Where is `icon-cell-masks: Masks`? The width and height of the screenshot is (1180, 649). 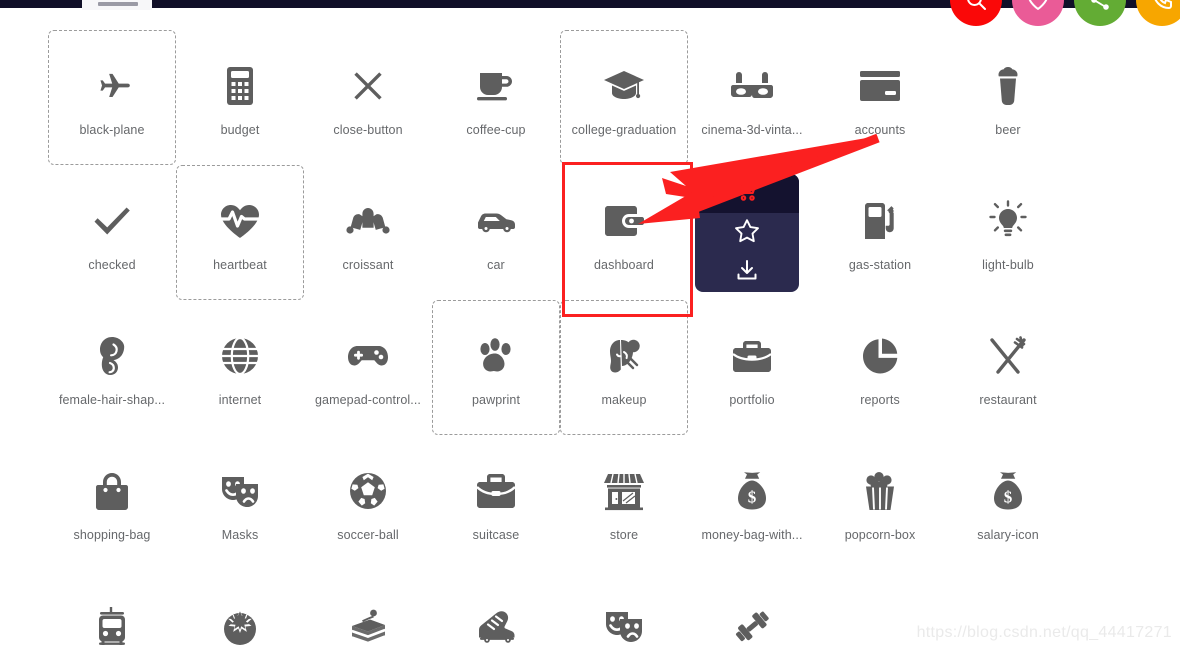 icon-cell-masks: Masks is located at coordinates (240, 502).